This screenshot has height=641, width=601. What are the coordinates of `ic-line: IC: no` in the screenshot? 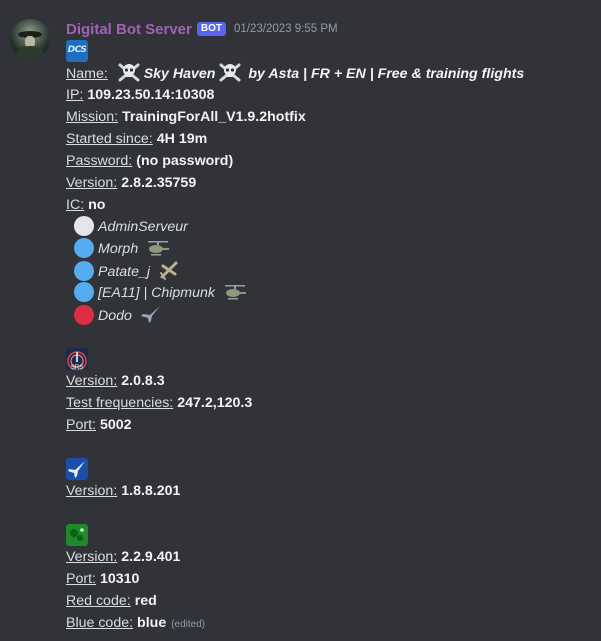 It's located at (85, 205).